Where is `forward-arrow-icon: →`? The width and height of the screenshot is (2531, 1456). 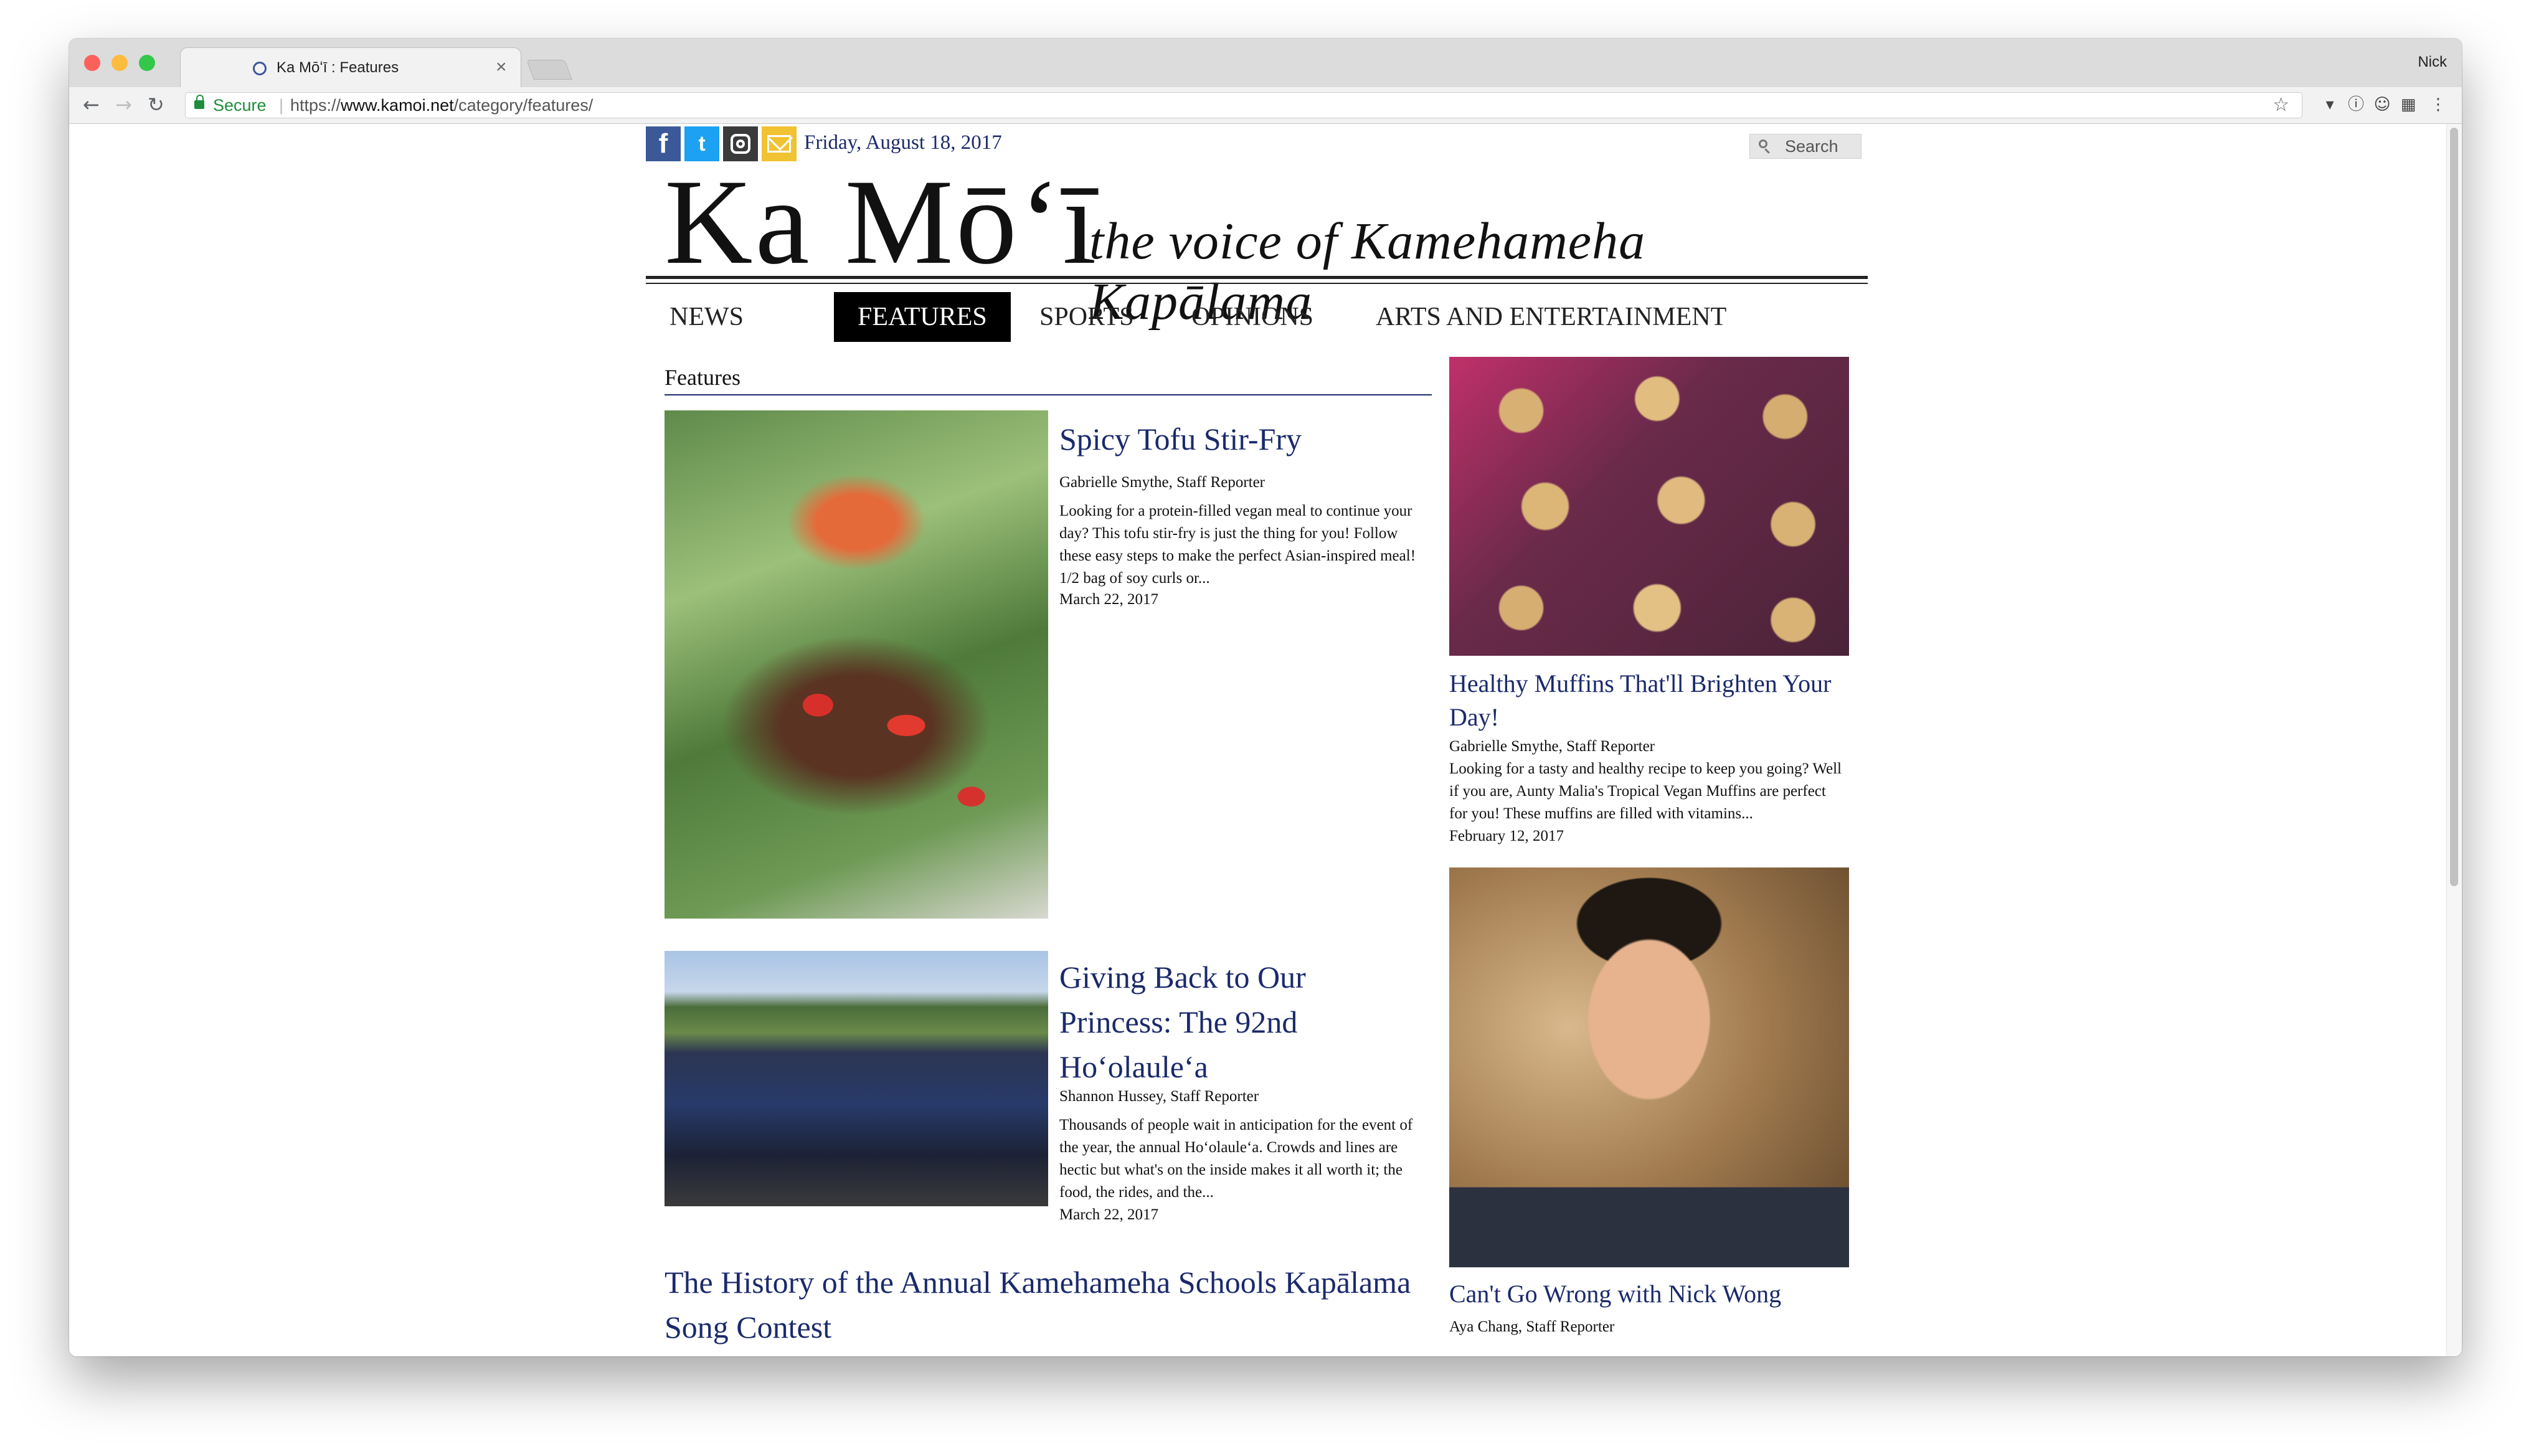 forward-arrow-icon: → is located at coordinates (123, 104).